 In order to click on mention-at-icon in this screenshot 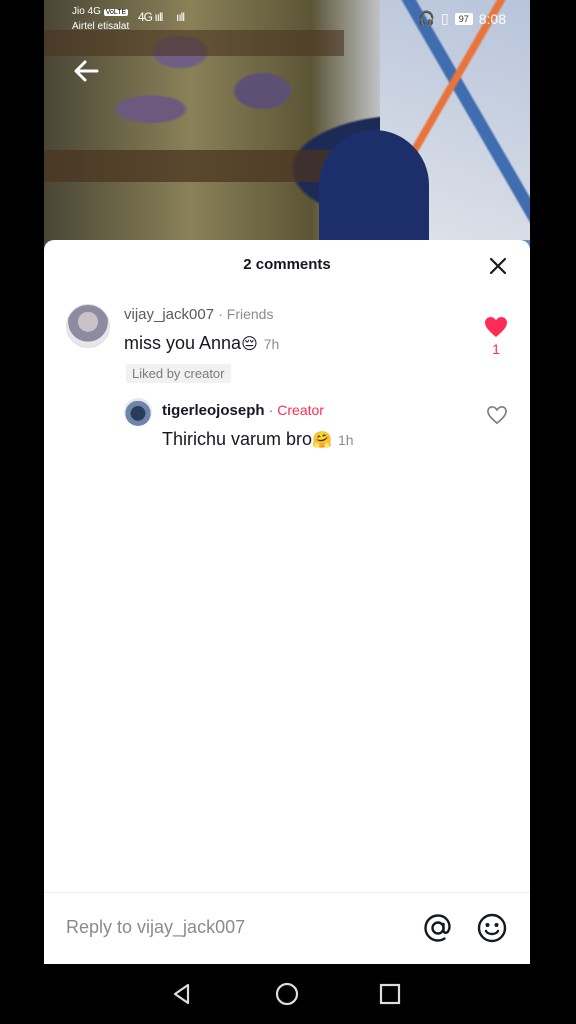, I will do `click(438, 928)`.